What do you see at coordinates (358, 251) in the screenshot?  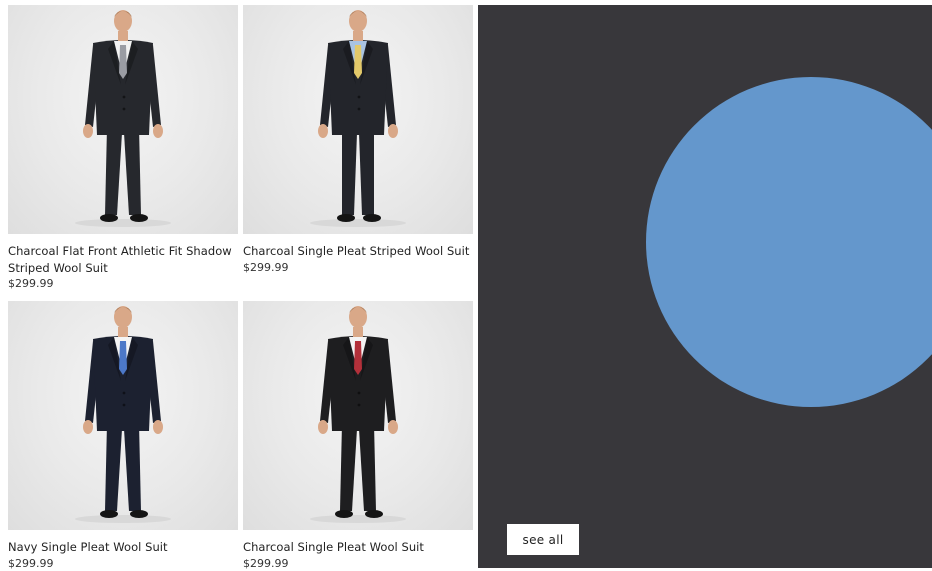 I see `product-title: Charcoal Single Pleat Striped Wool Suit` at bounding box center [358, 251].